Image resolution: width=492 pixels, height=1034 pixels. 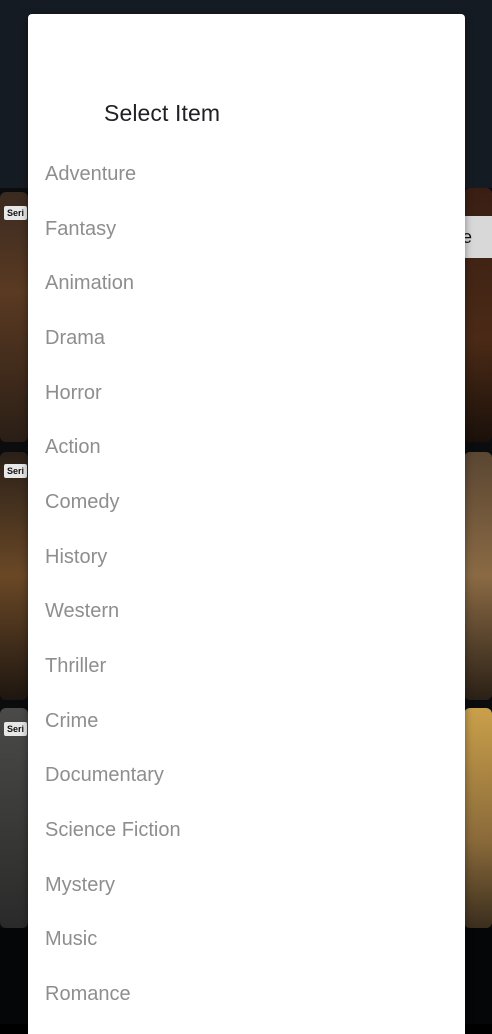 What do you see at coordinates (246, 393) in the screenshot?
I see `list-item-horror: Horror` at bounding box center [246, 393].